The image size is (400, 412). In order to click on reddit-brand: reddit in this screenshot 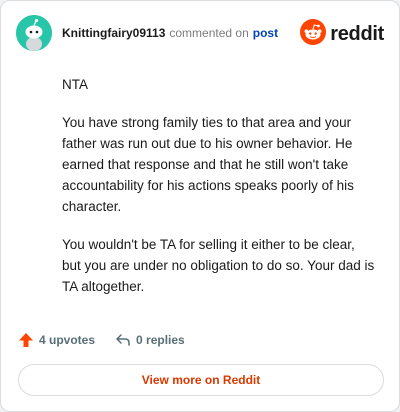, I will do `click(342, 34)`.